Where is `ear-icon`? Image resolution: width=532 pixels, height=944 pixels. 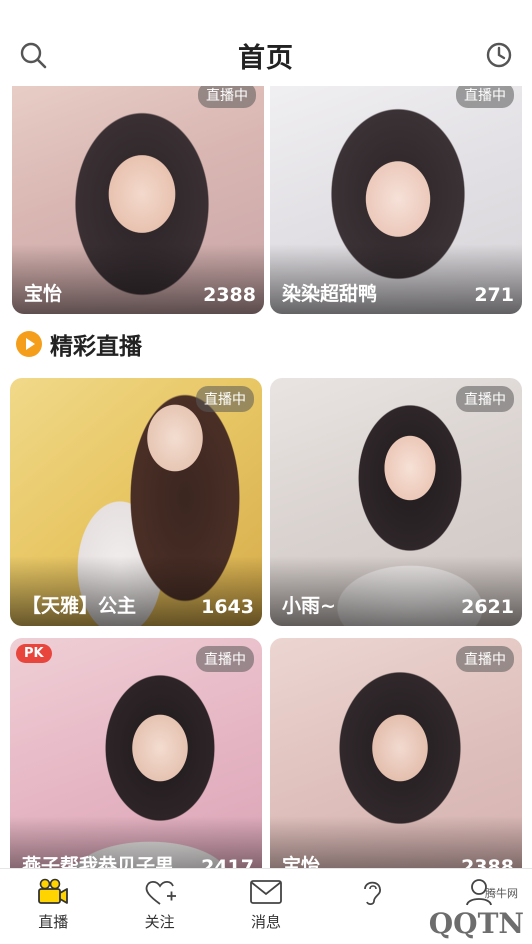
ear-icon is located at coordinates (373, 893).